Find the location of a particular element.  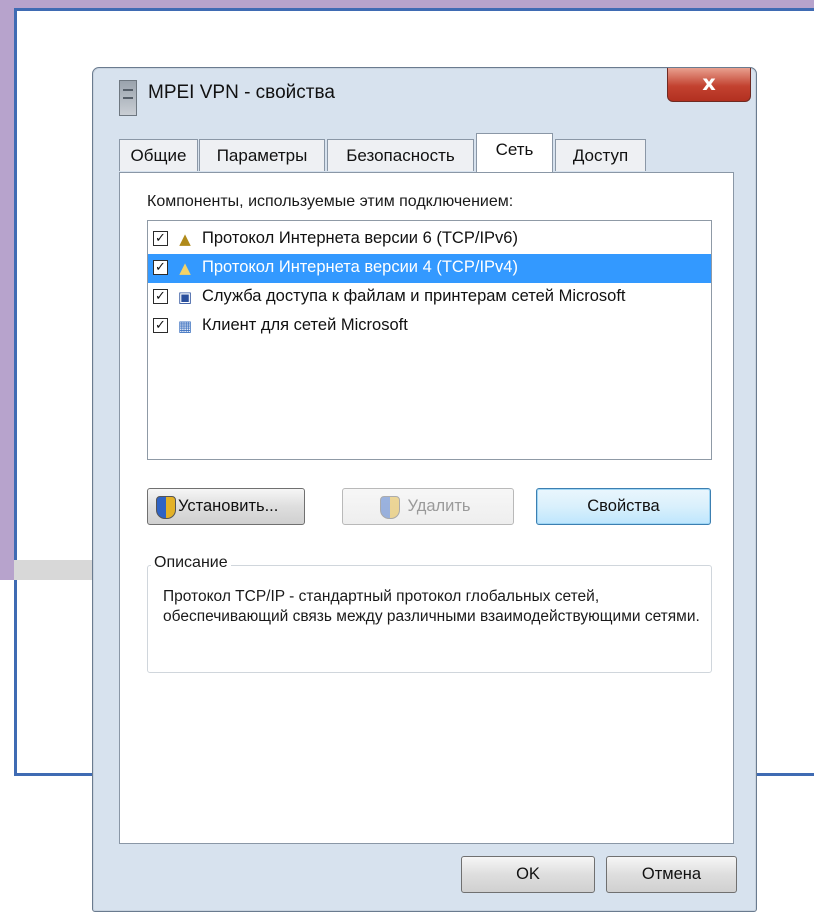

description-title: Описание is located at coordinates (191, 563).